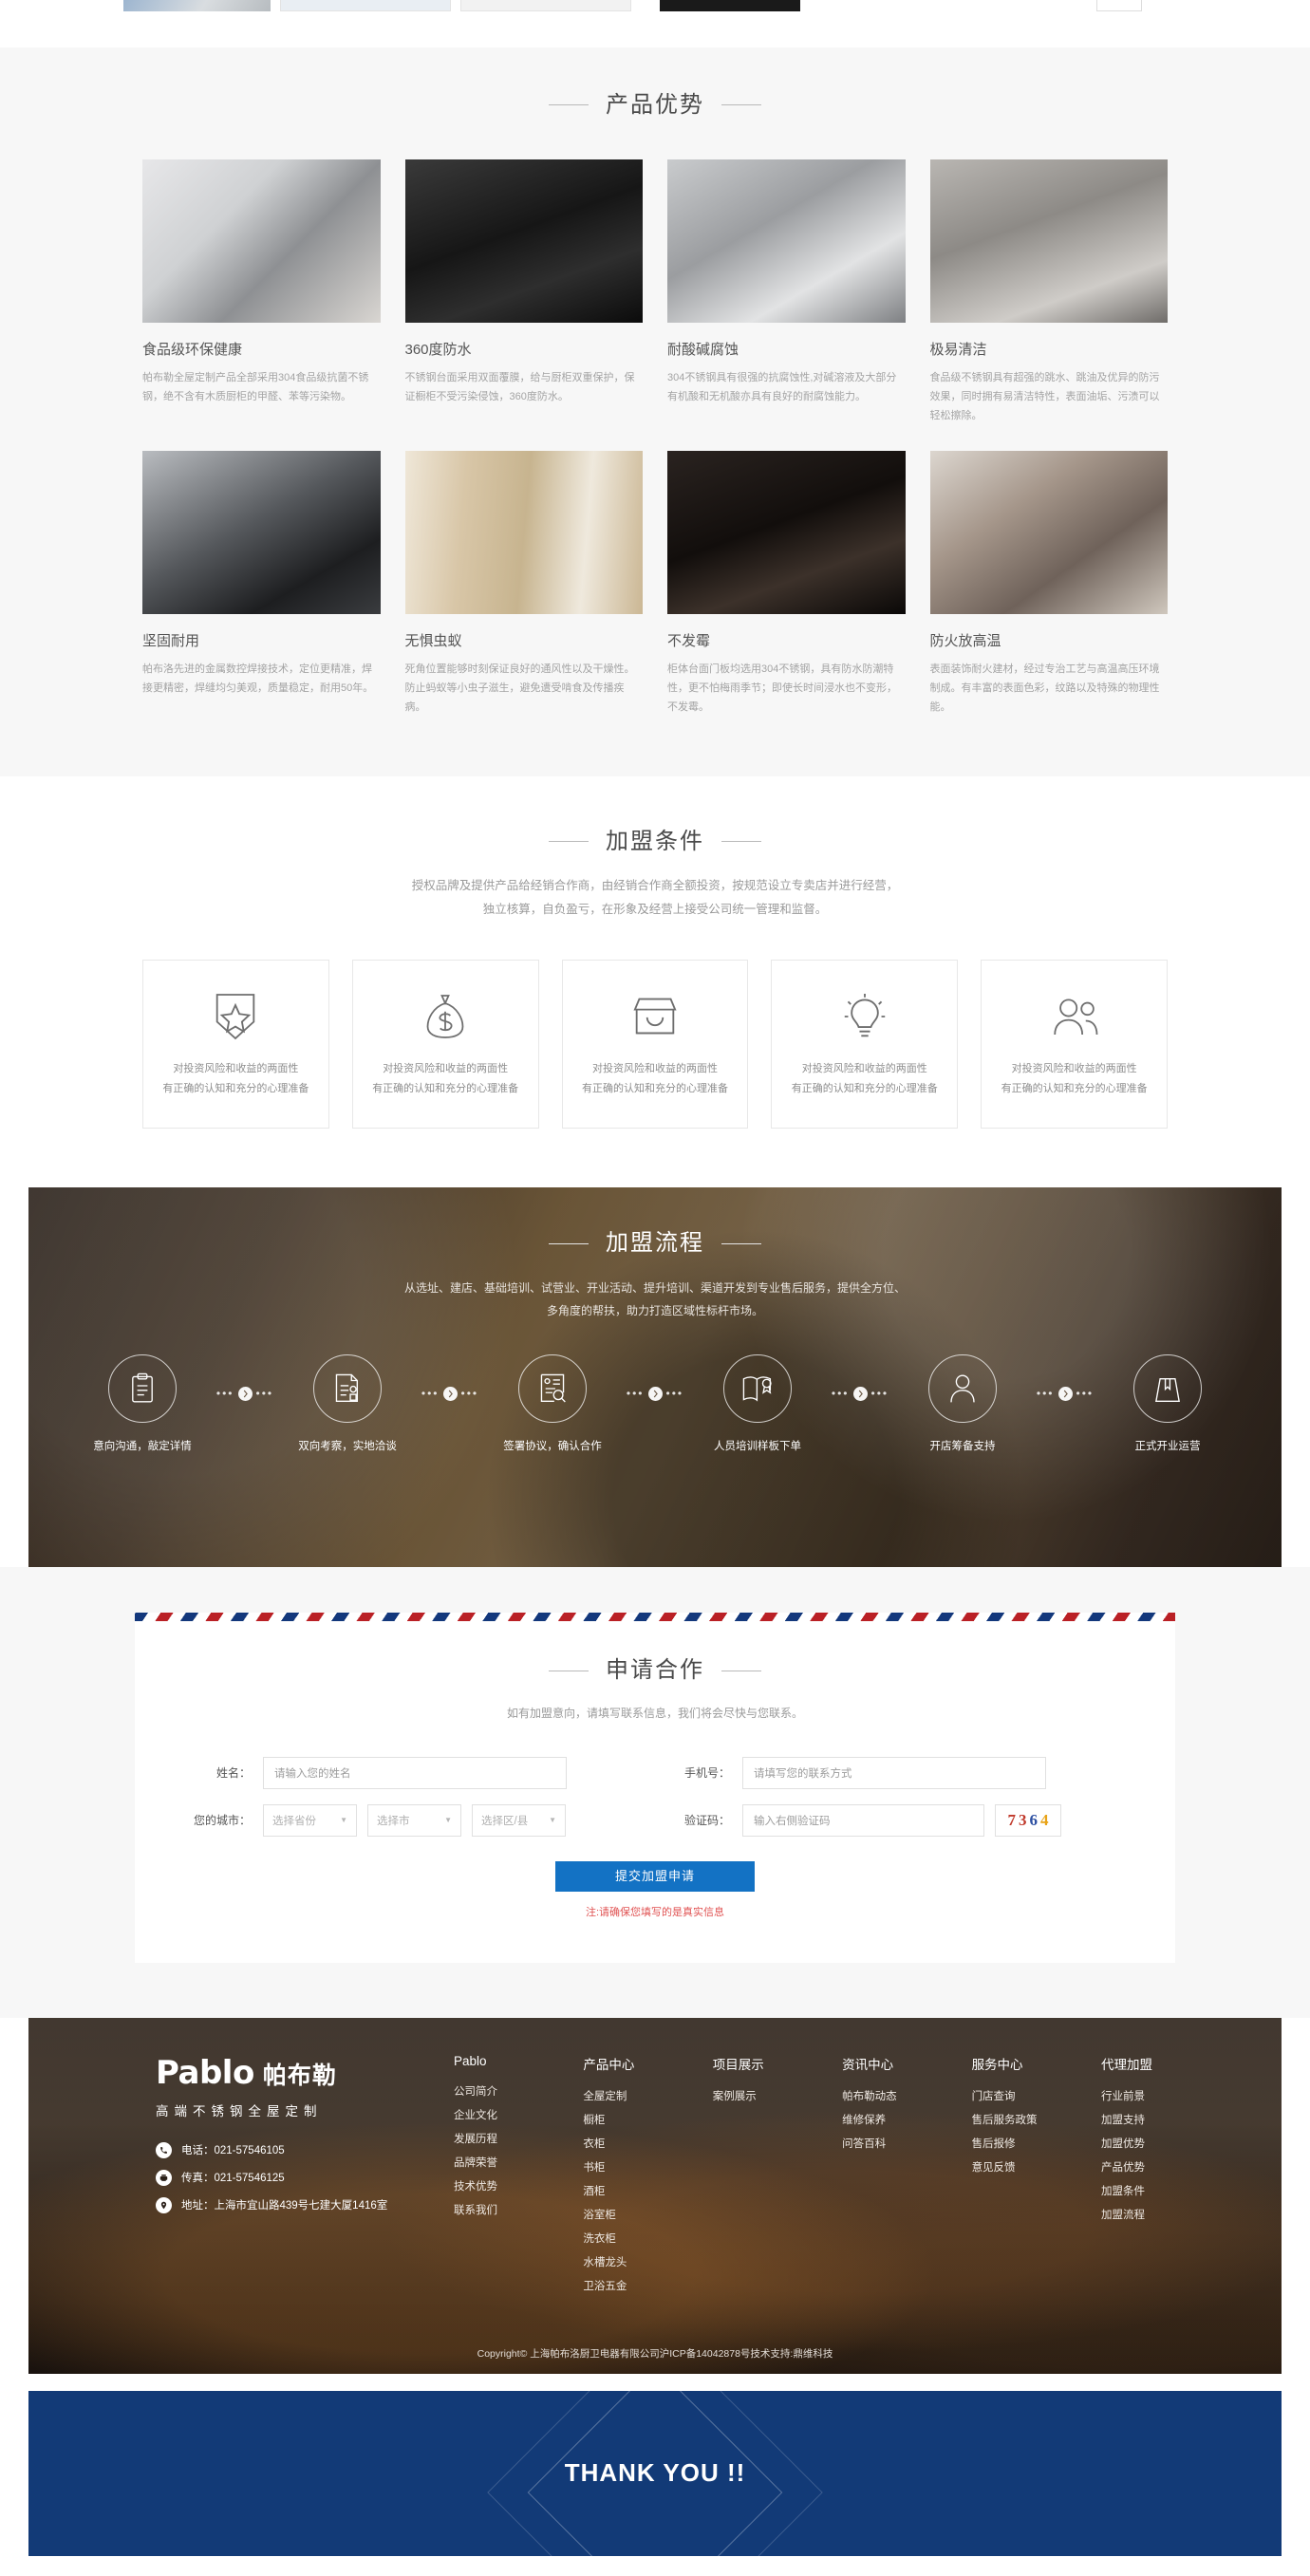 The width and height of the screenshot is (1310, 2576). Describe the element at coordinates (706, 1774) in the screenshot. I see `phone-label: 手机号：` at that location.